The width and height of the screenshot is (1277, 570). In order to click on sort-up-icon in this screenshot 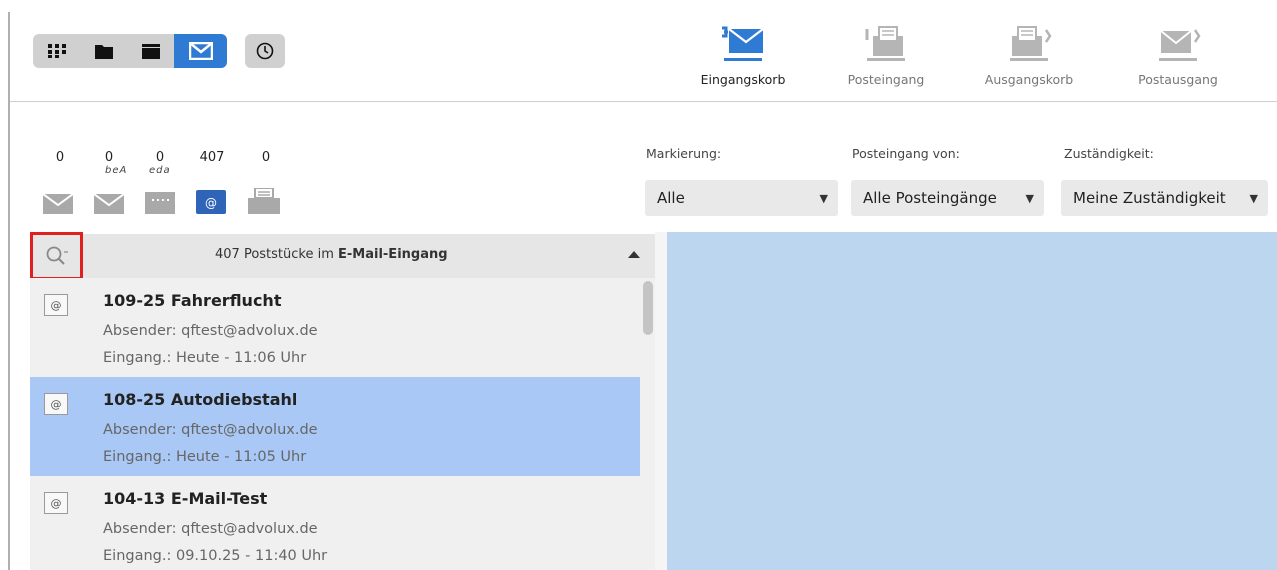, I will do `click(634, 254)`.